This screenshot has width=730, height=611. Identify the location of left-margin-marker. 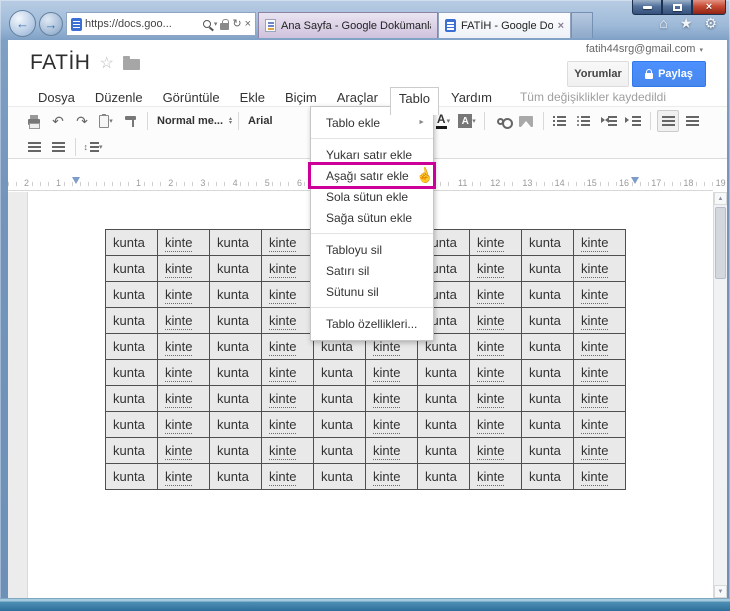
(76, 180).